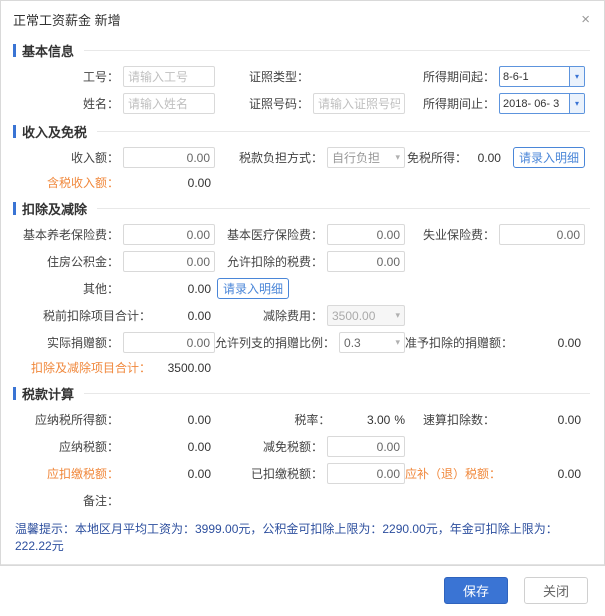 The width and height of the screenshot is (605, 616). Describe the element at coordinates (120, 182) in the screenshot. I see `taxed-income-cell: 含税收入额： 0.00` at that location.